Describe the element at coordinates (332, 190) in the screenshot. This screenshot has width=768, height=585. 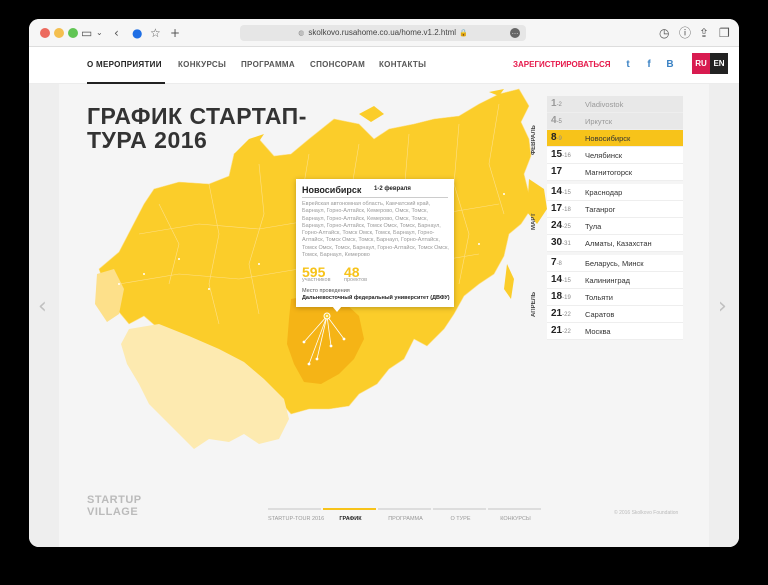
I see `popup-city: Новосибирск` at that location.